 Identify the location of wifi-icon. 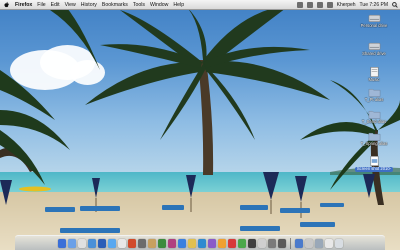
(309, 4).